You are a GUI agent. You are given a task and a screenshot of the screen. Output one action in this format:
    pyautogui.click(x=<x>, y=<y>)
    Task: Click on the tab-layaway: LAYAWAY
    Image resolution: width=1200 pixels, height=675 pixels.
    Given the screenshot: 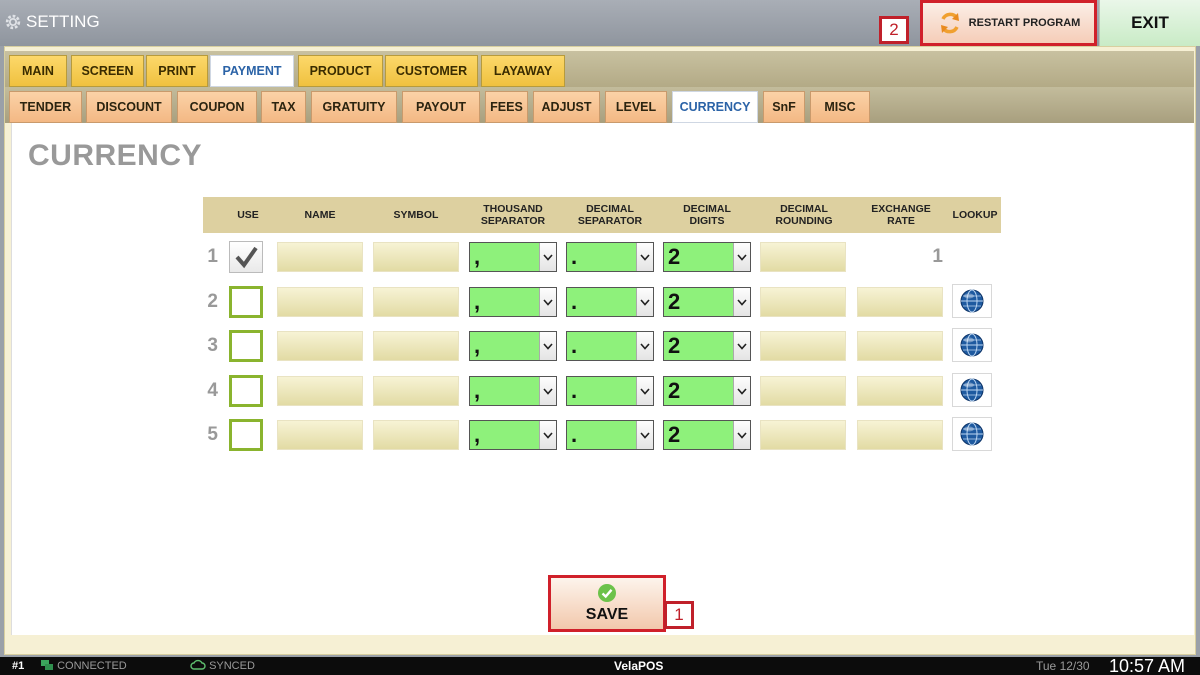 What is the action you would take?
    pyautogui.click(x=523, y=71)
    